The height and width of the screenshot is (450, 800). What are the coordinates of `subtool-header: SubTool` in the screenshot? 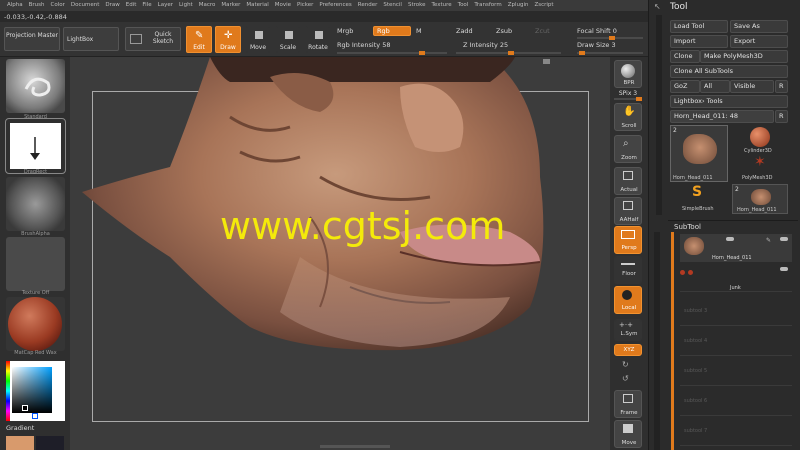 It's located at (687, 227).